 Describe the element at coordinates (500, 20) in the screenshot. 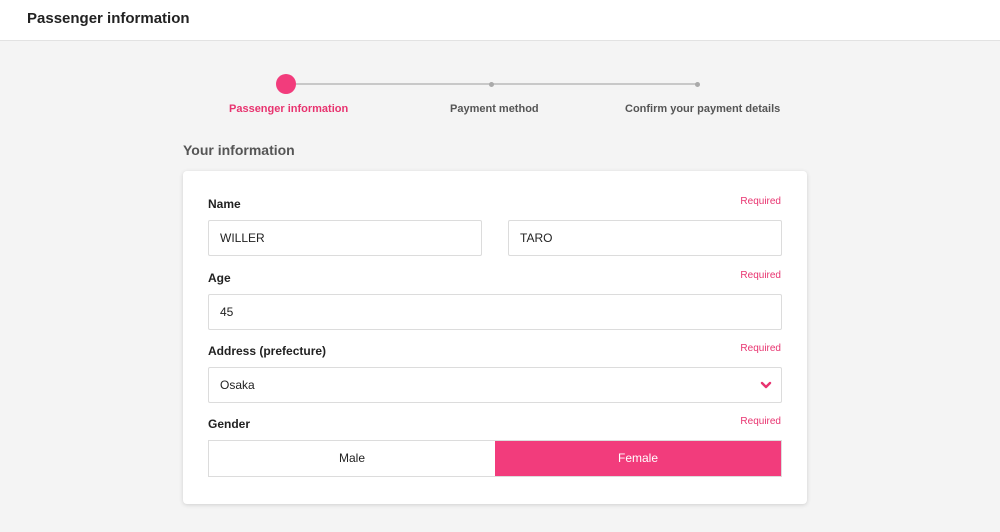

I see `top-bar: Passenger information` at that location.